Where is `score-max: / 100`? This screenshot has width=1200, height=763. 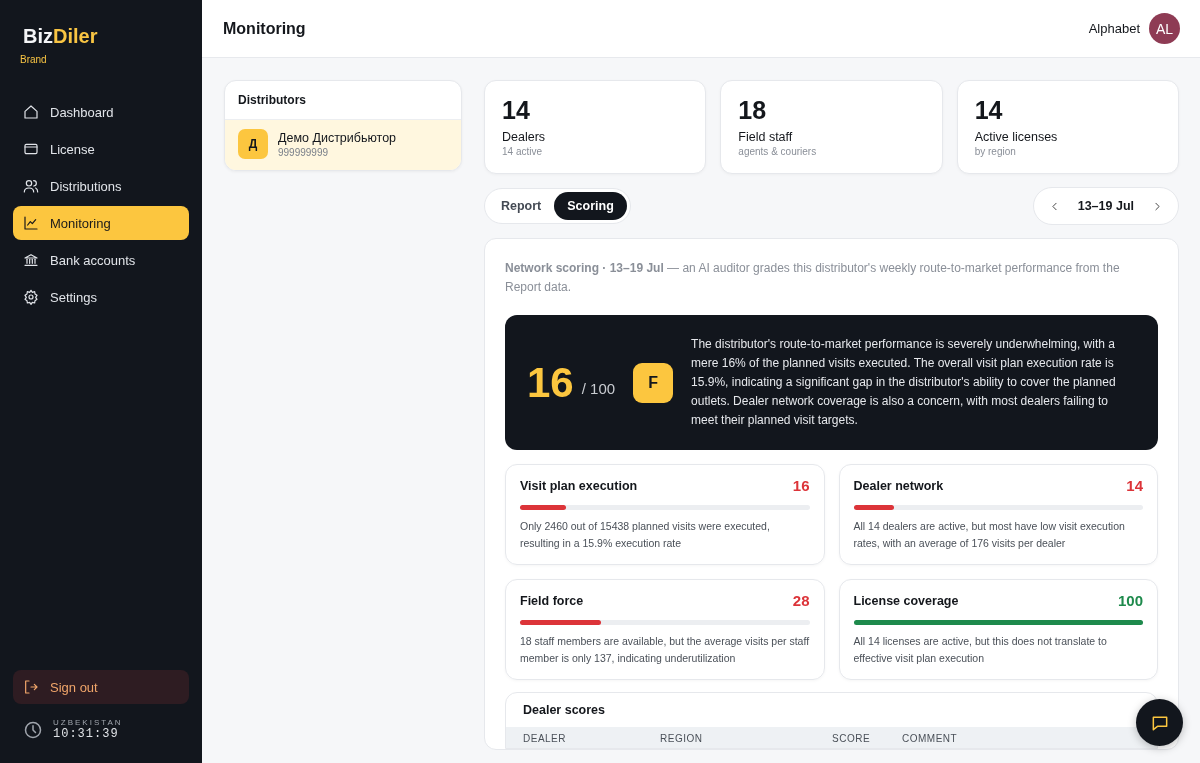 score-max: / 100 is located at coordinates (598, 388).